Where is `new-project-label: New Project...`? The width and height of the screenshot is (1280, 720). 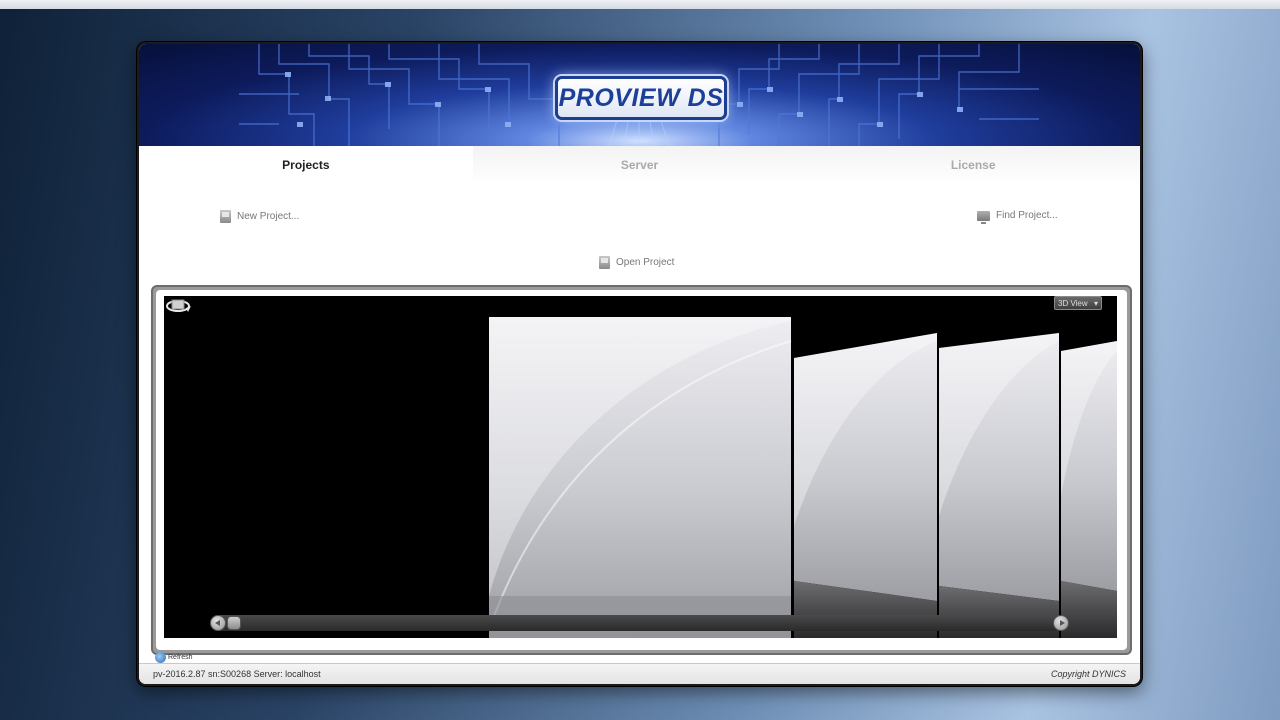
new-project-label: New Project... is located at coordinates (268, 216).